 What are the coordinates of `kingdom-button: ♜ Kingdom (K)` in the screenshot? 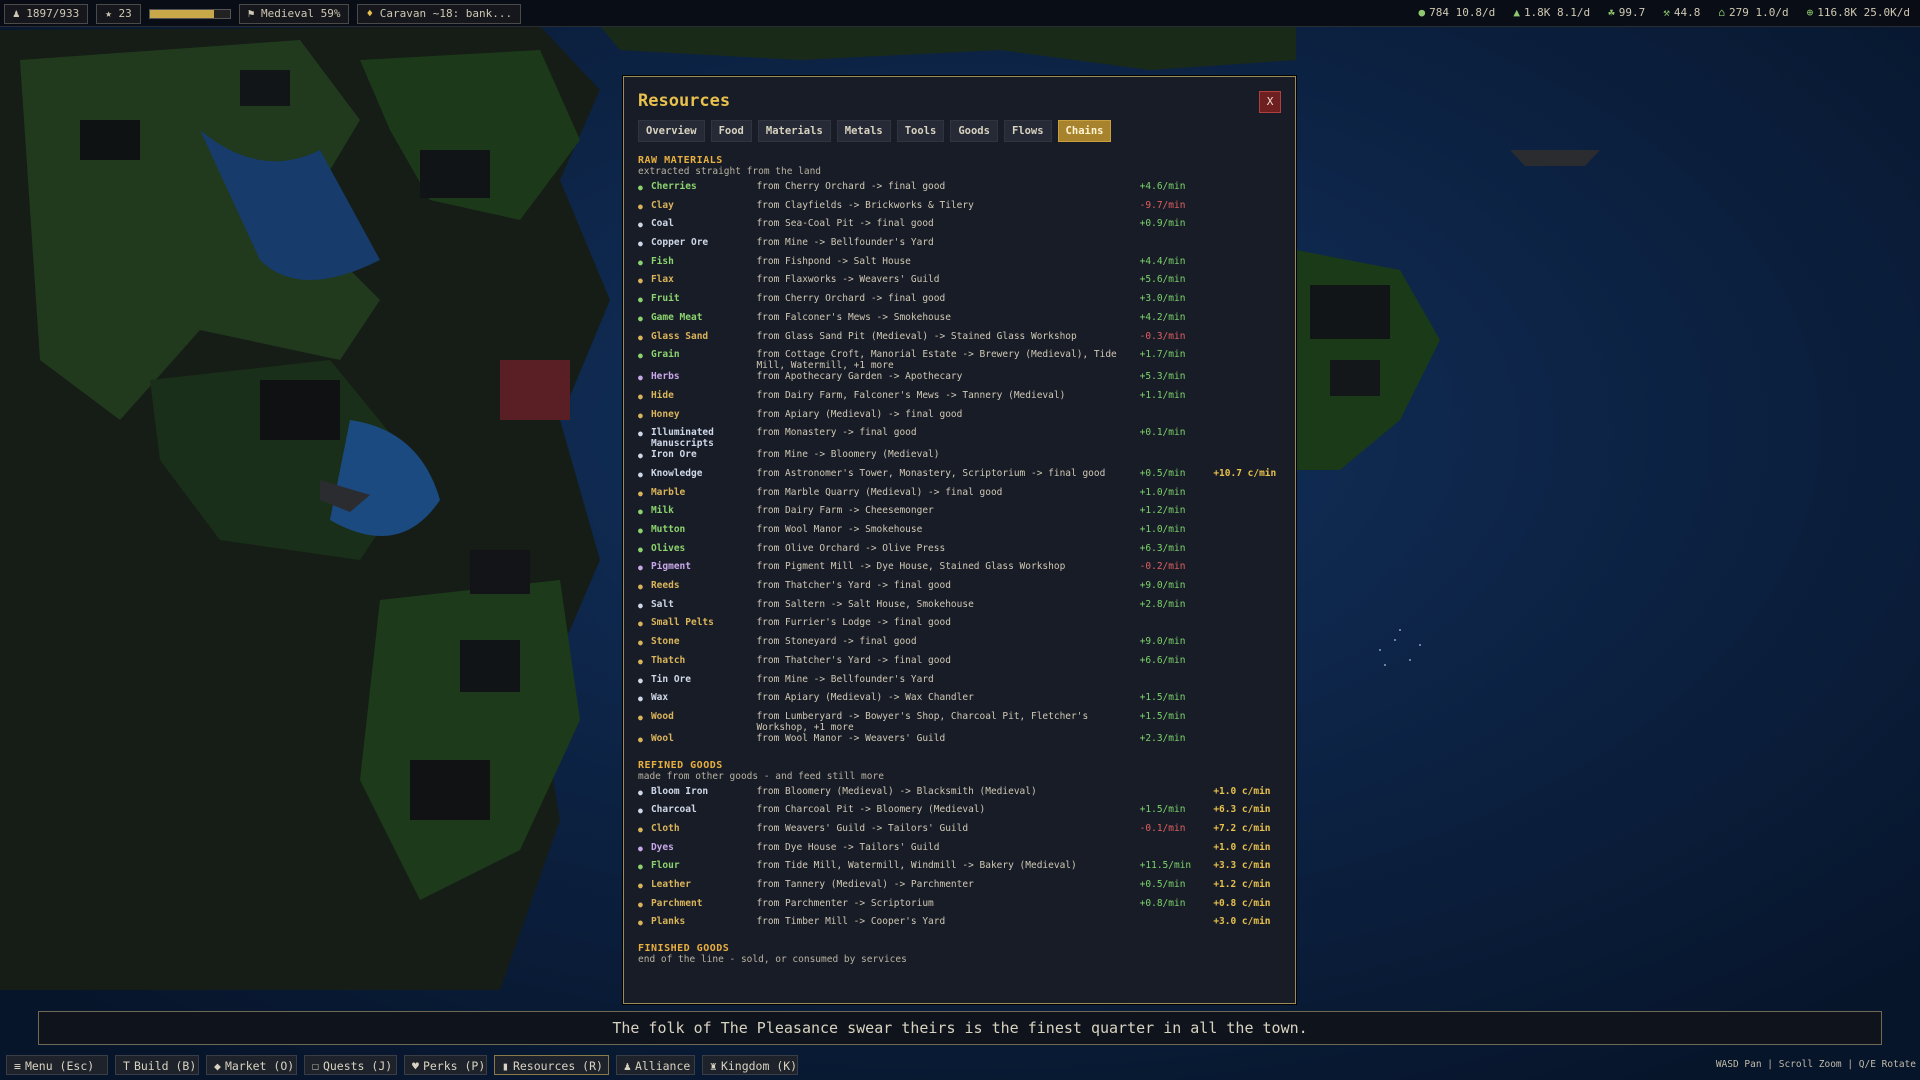 It's located at (750, 1065).